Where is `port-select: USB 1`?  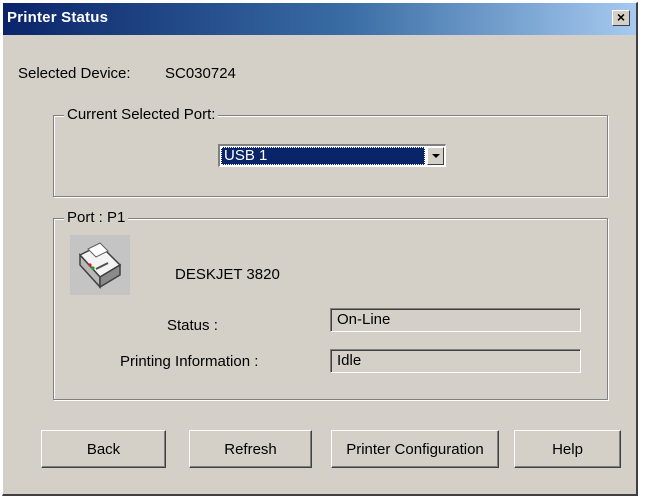 port-select: USB 1 is located at coordinates (332, 155).